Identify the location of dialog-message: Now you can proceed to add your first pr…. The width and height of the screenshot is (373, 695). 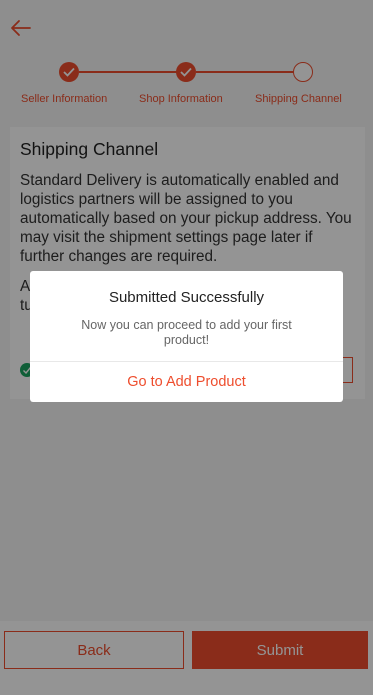
(186, 332).